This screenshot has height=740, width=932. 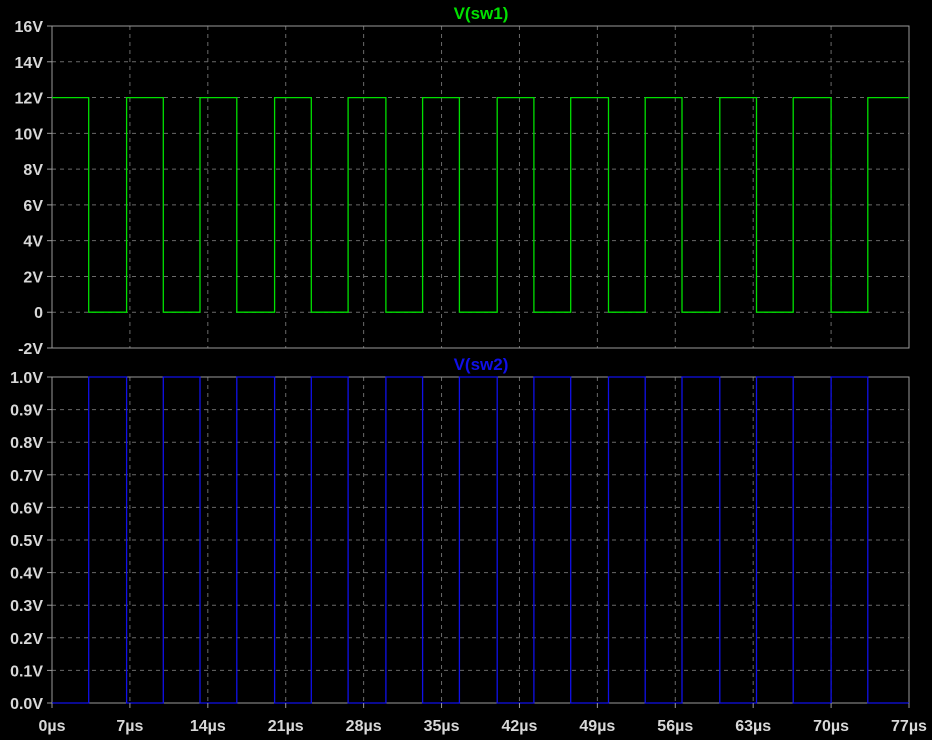 What do you see at coordinates (597, 726) in the screenshot?
I see `x-tick-label: 49µs` at bounding box center [597, 726].